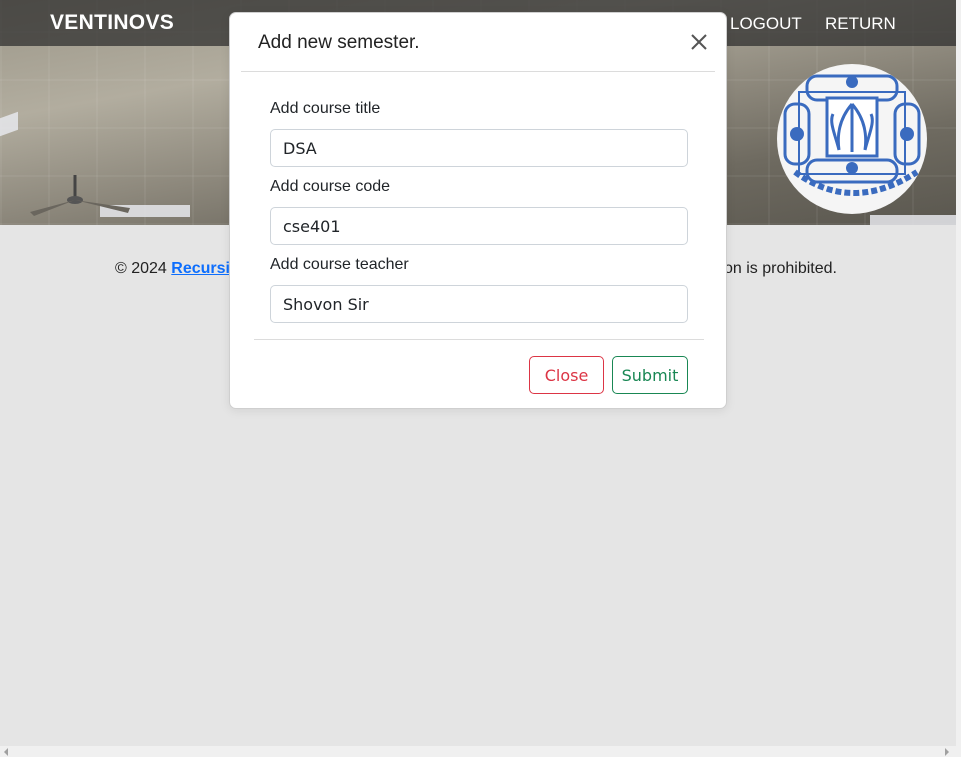 Image resolution: width=961 pixels, height=757 pixels. What do you see at coordinates (852, 139) in the screenshot?
I see `university-emblem-icon` at bounding box center [852, 139].